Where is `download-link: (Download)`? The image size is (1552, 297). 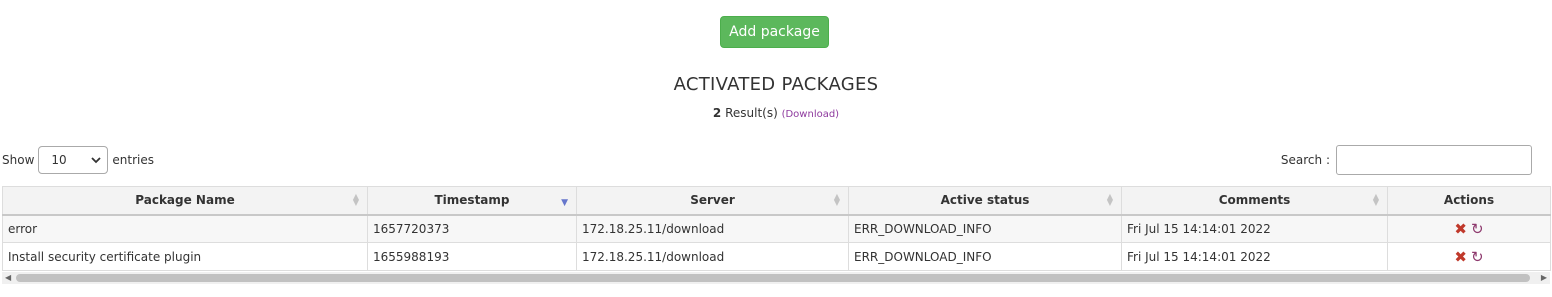 download-link: (Download) is located at coordinates (811, 114).